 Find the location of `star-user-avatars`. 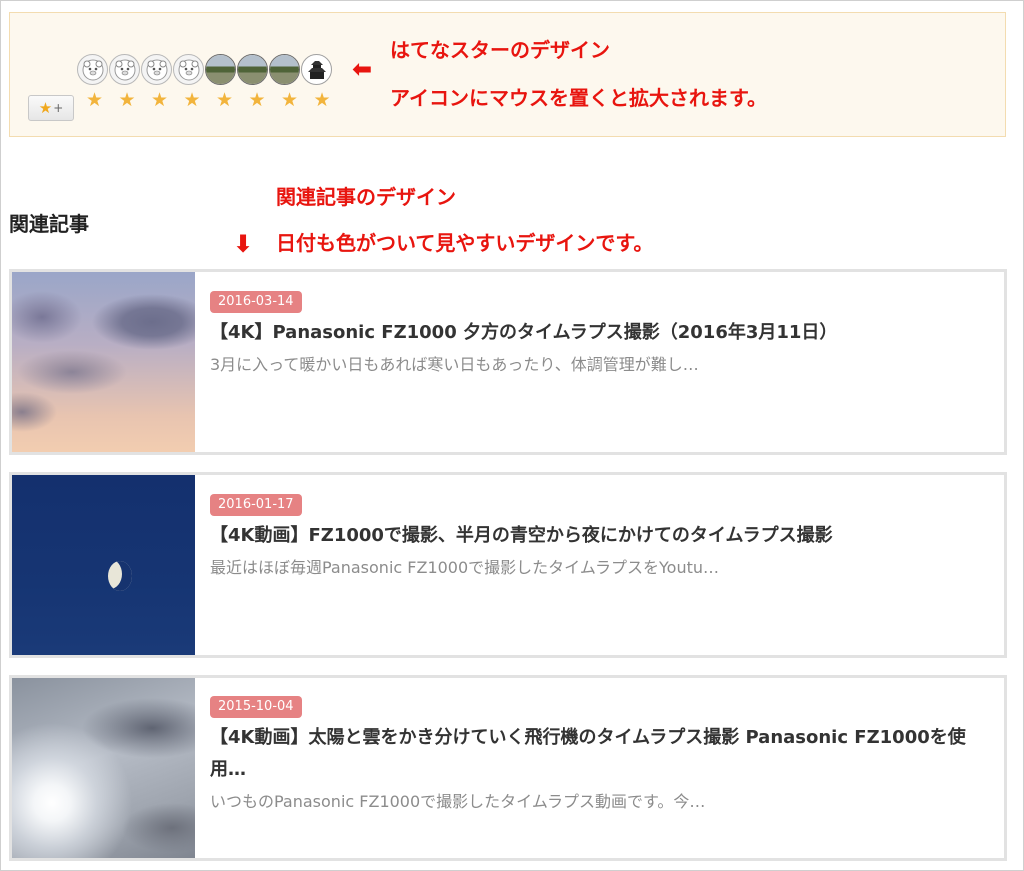

star-user-avatars is located at coordinates (204, 69).